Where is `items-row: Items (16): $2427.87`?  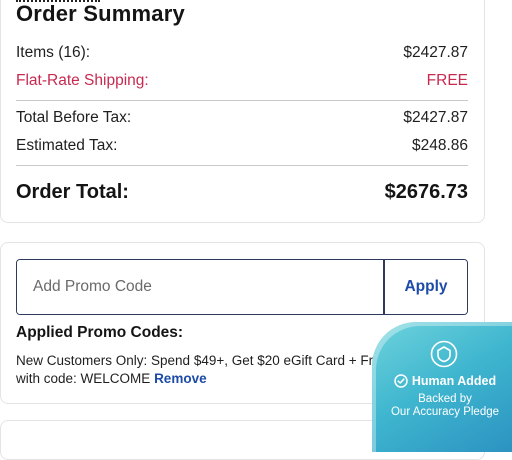
items-row: Items (16): $2427.87 is located at coordinates (242, 53).